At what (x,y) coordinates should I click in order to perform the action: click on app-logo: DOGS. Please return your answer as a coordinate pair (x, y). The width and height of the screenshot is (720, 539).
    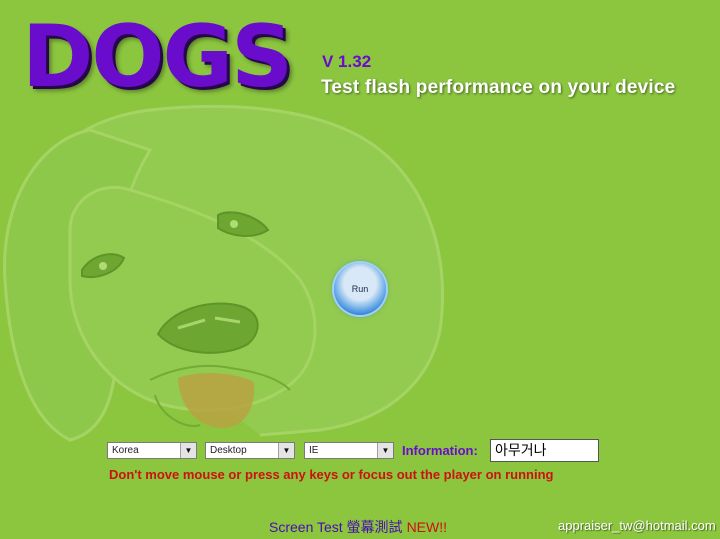
    Looking at the image, I should click on (157, 57).